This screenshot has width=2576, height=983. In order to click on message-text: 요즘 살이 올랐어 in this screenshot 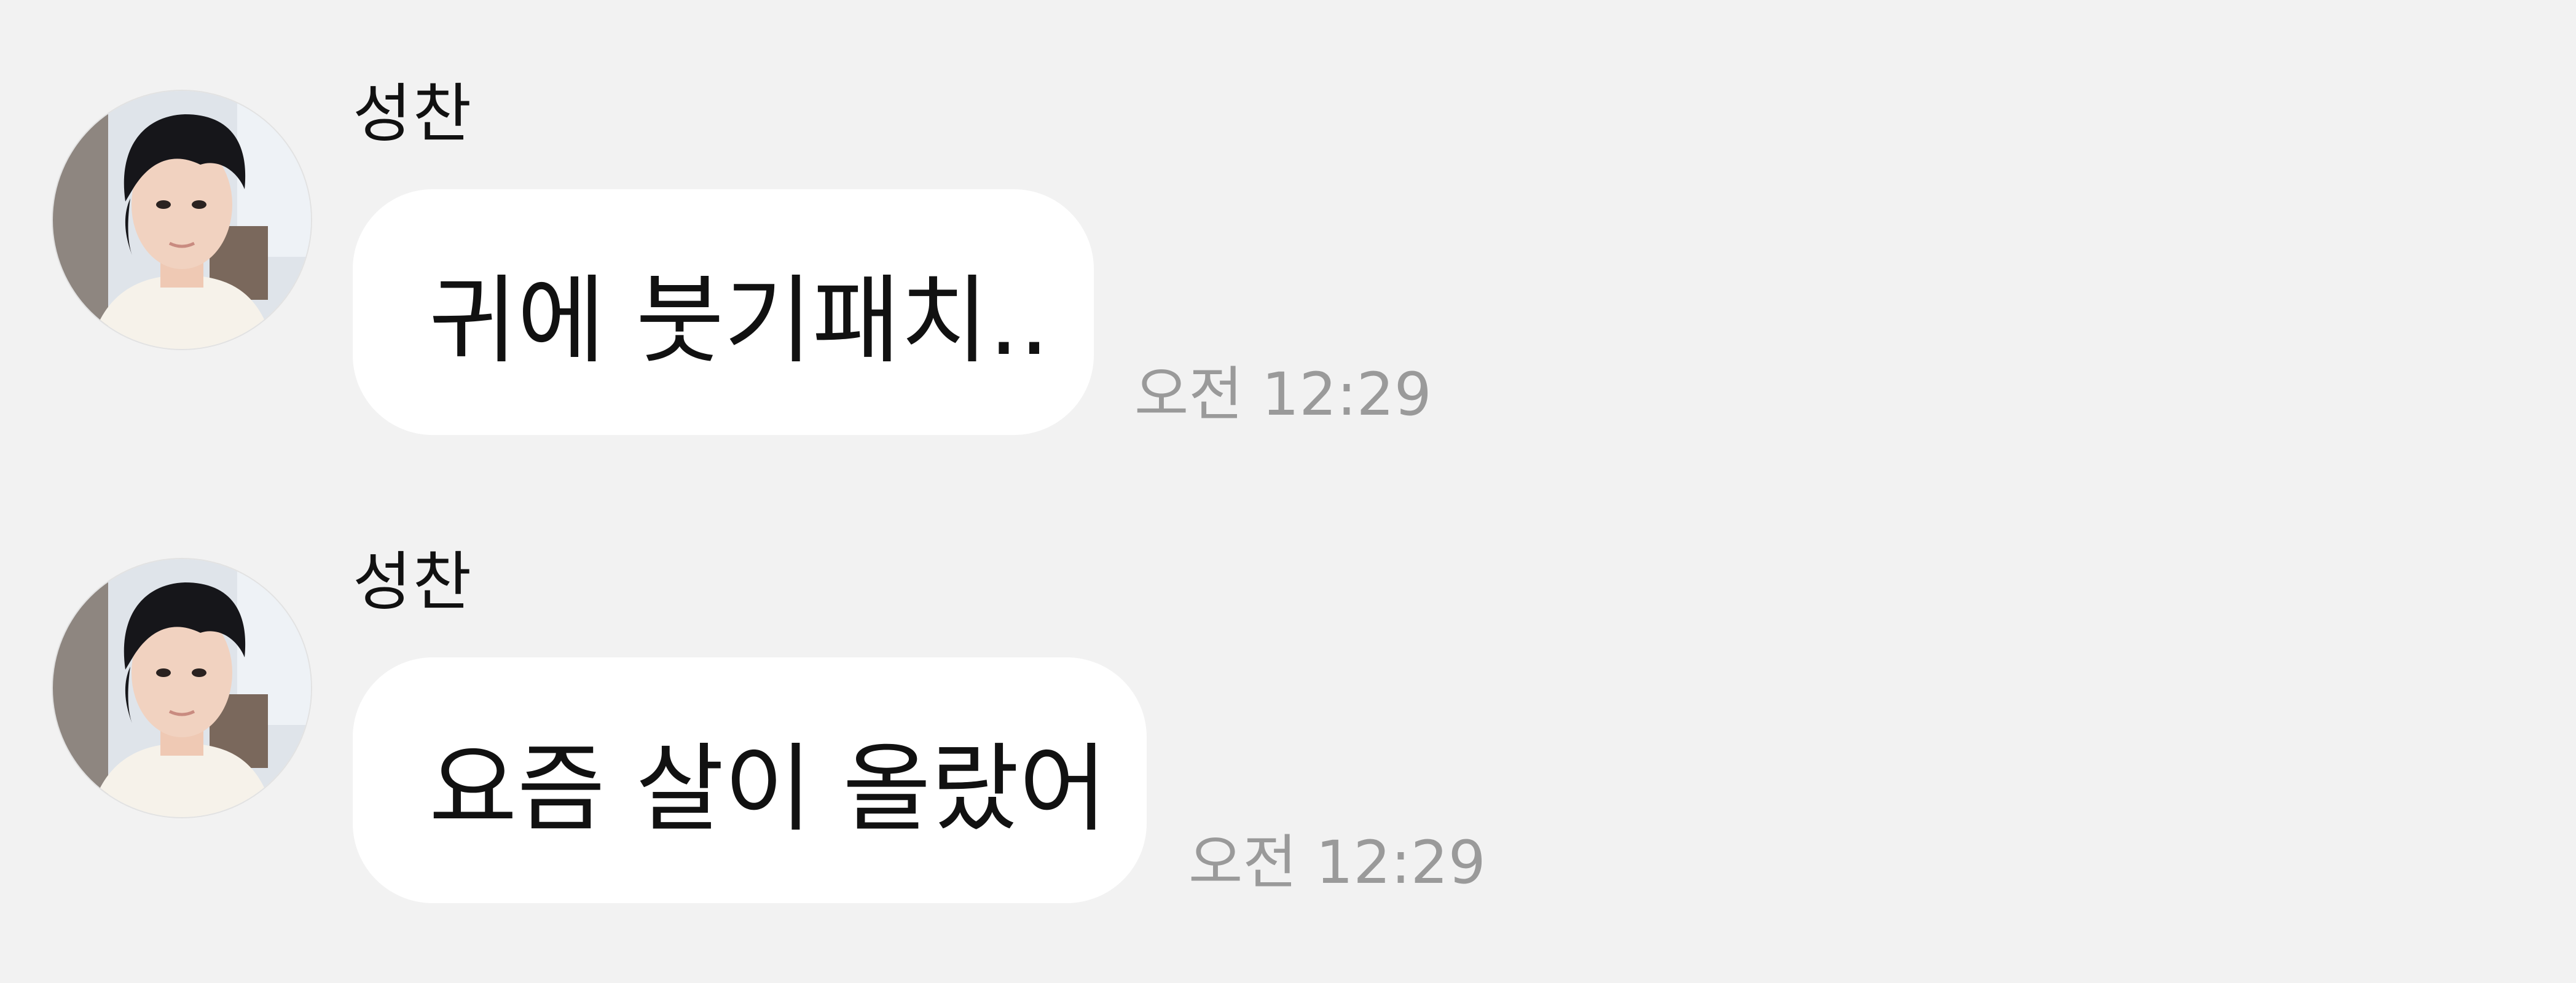, I will do `click(768, 789)`.